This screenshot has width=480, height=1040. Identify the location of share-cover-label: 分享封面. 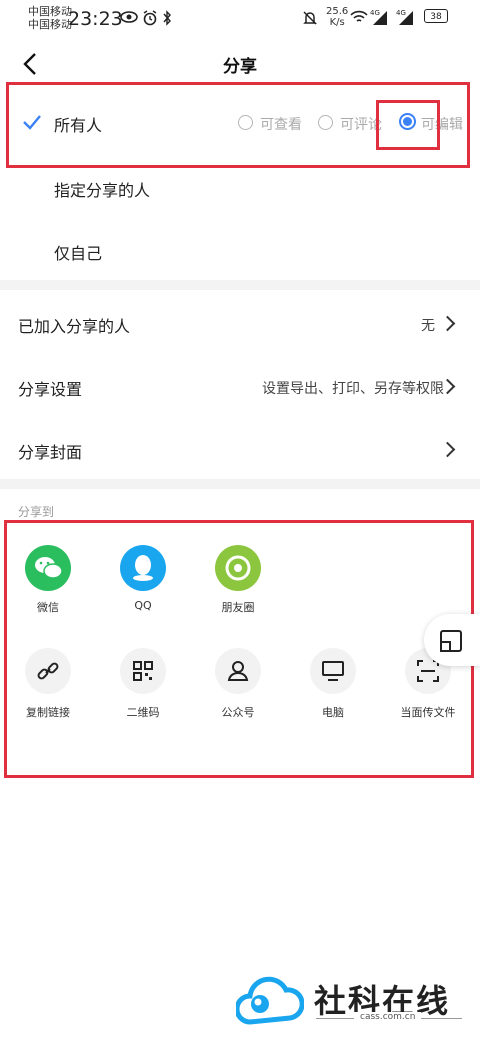
(50, 452).